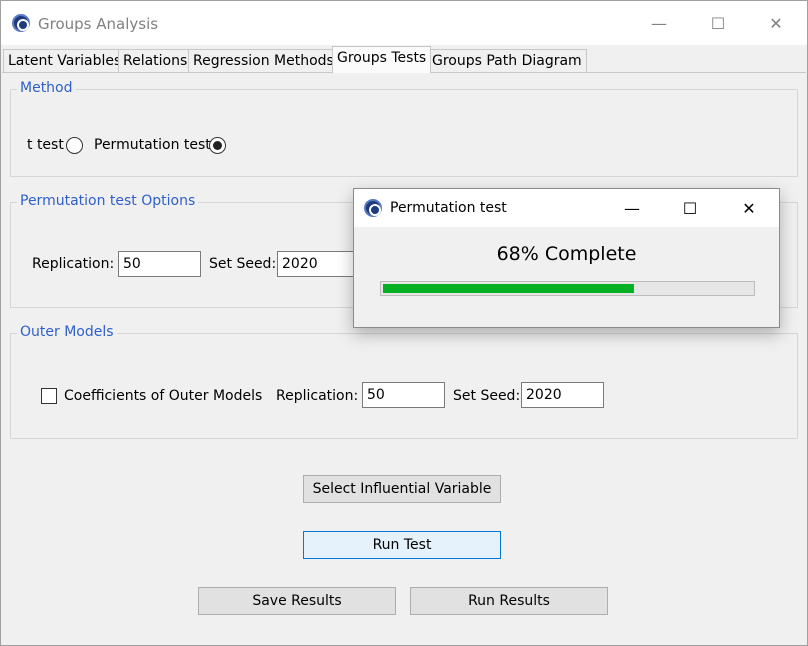 The height and width of the screenshot is (646, 808). What do you see at coordinates (317, 396) in the screenshot?
I see `outer-replication-label: Replication:` at bounding box center [317, 396].